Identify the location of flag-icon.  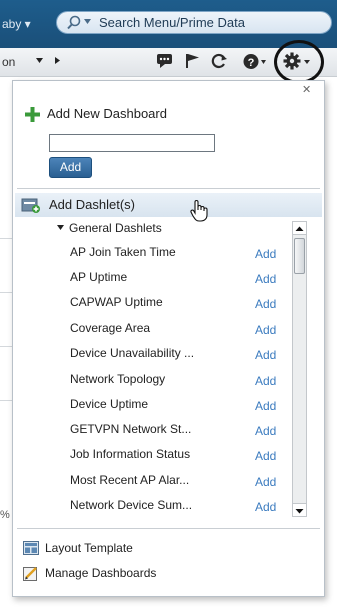
(193, 61).